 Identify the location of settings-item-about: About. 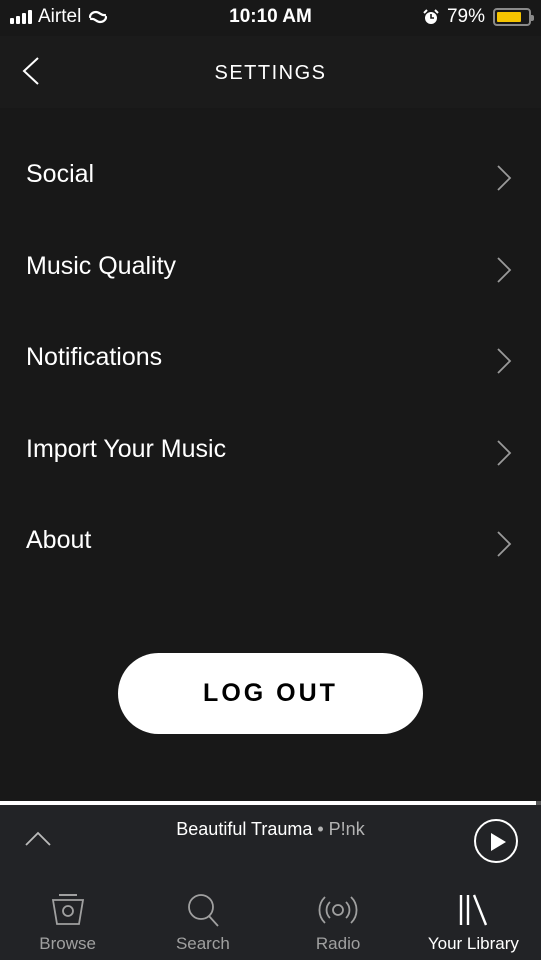
(270, 544).